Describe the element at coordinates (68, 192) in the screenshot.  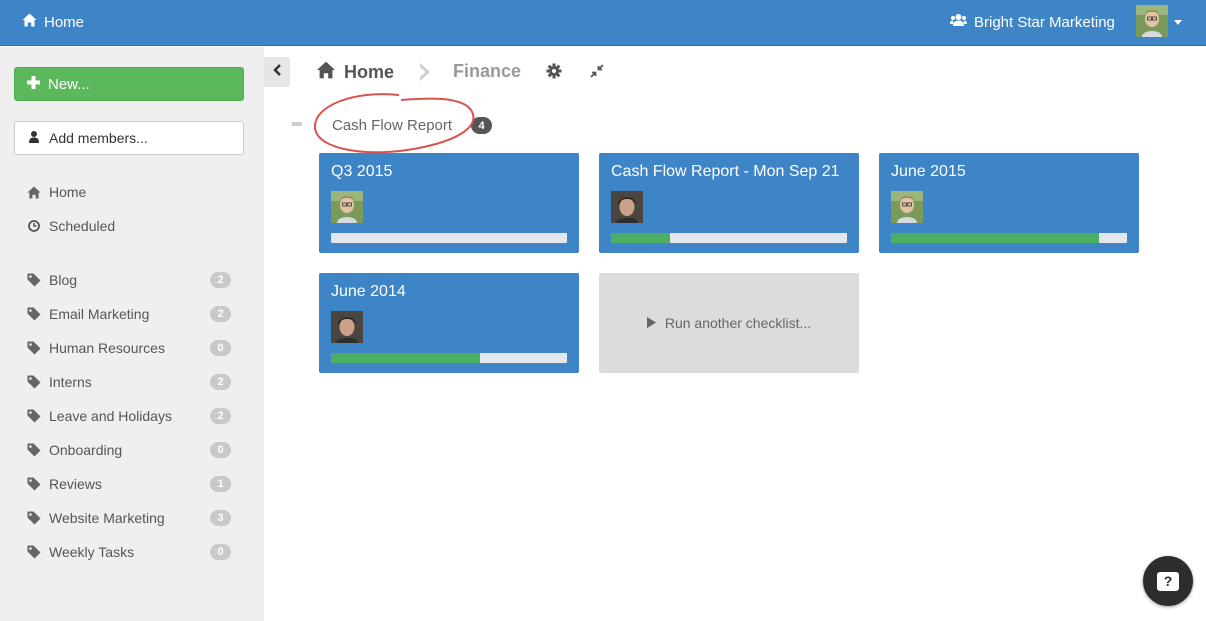
I see `sidebar-item-label: Home` at that location.